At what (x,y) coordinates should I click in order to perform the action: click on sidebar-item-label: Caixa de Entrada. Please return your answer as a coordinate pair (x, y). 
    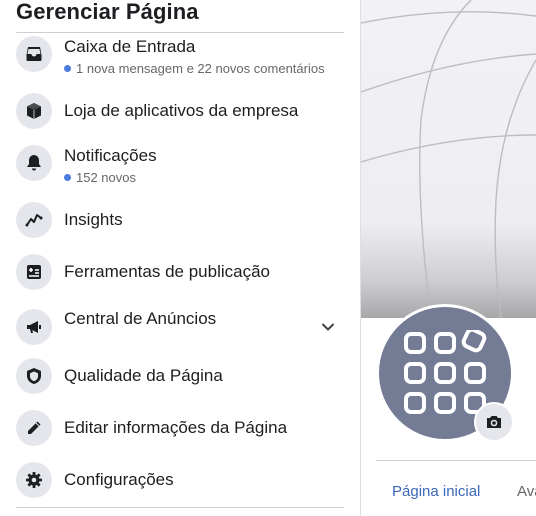
    Looking at the image, I should click on (130, 46).